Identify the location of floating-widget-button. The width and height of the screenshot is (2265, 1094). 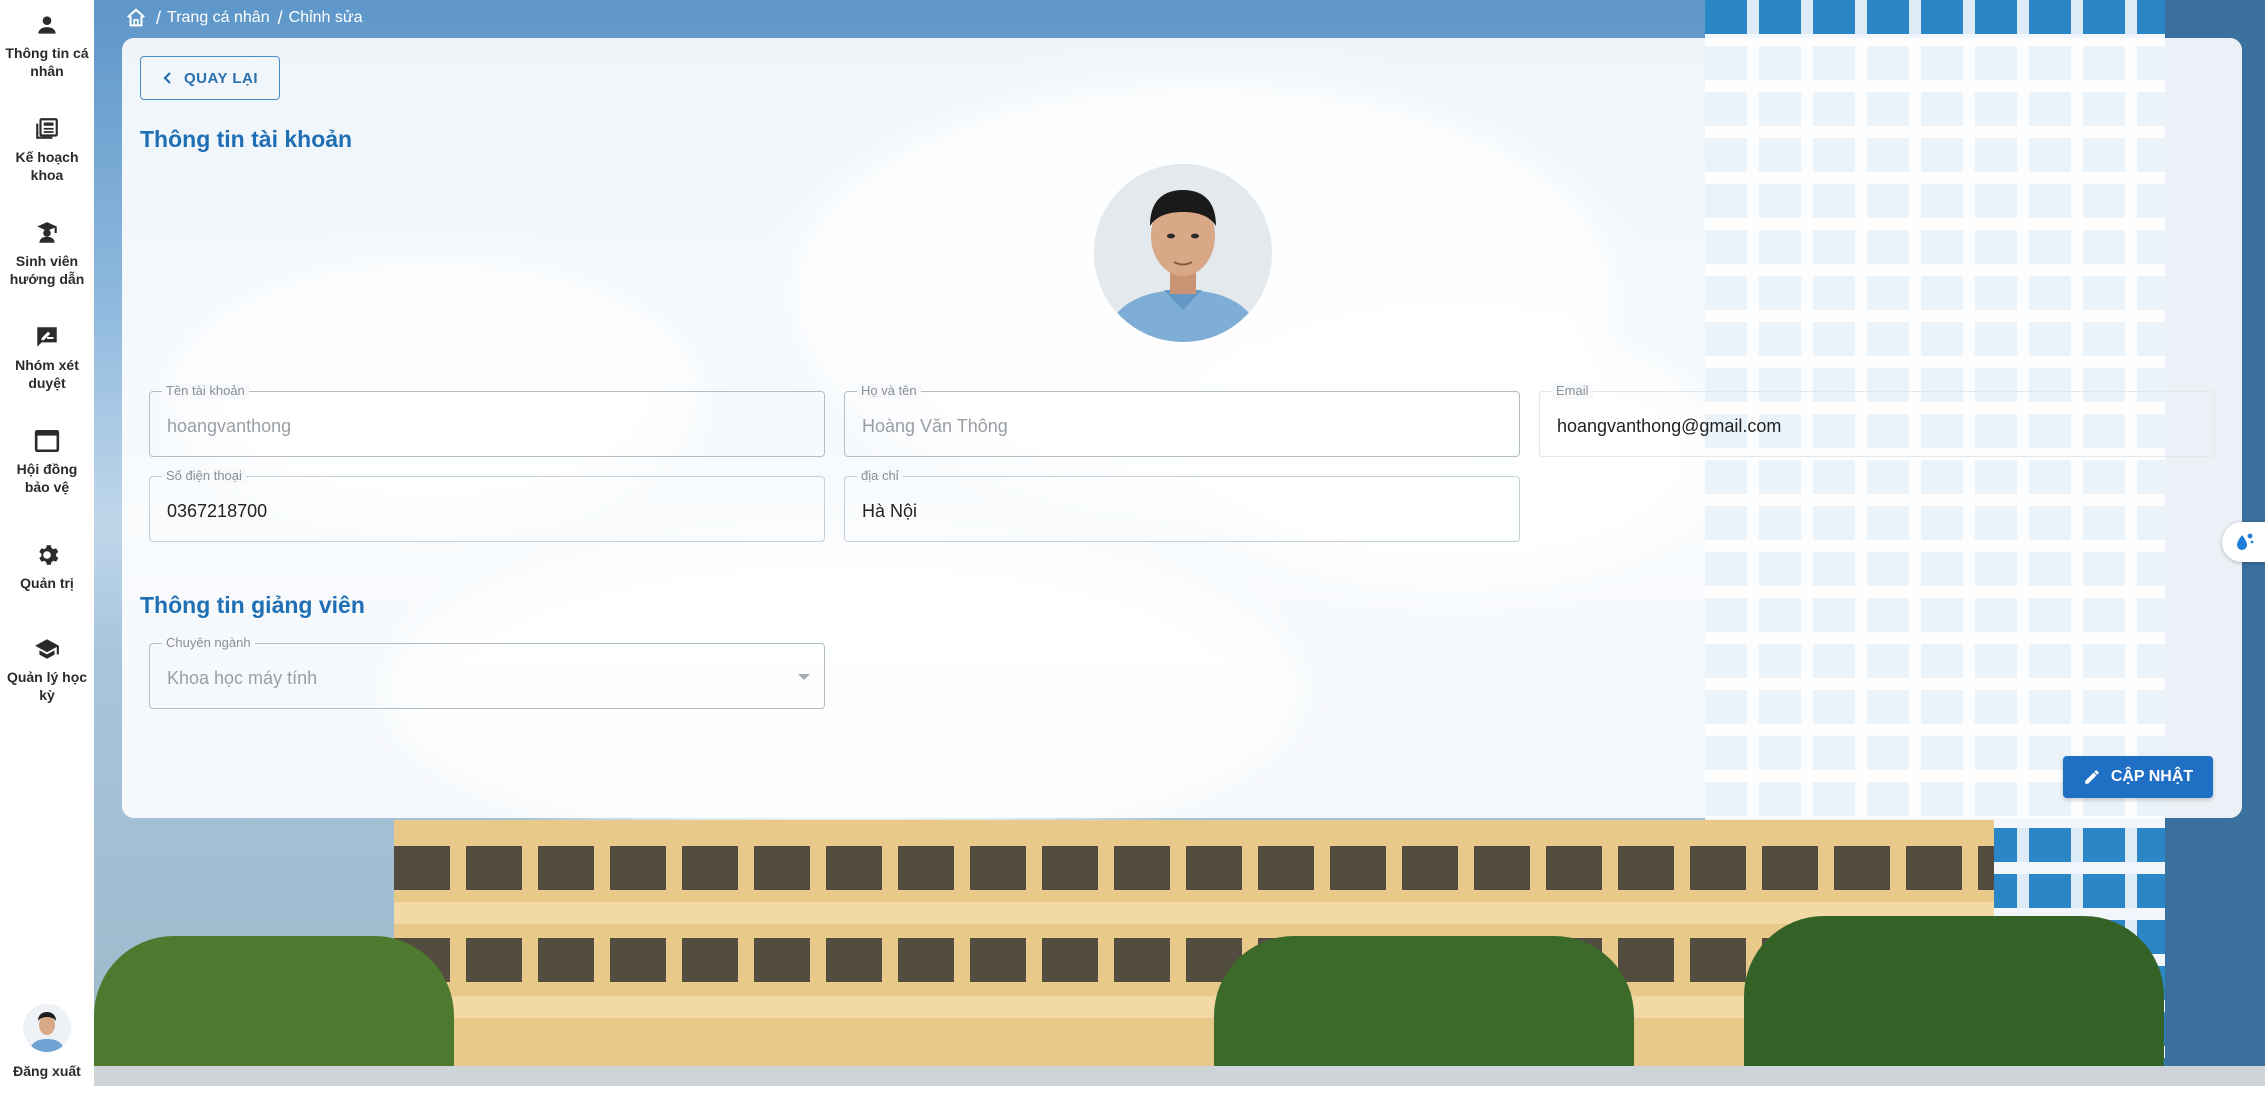
(2243, 542).